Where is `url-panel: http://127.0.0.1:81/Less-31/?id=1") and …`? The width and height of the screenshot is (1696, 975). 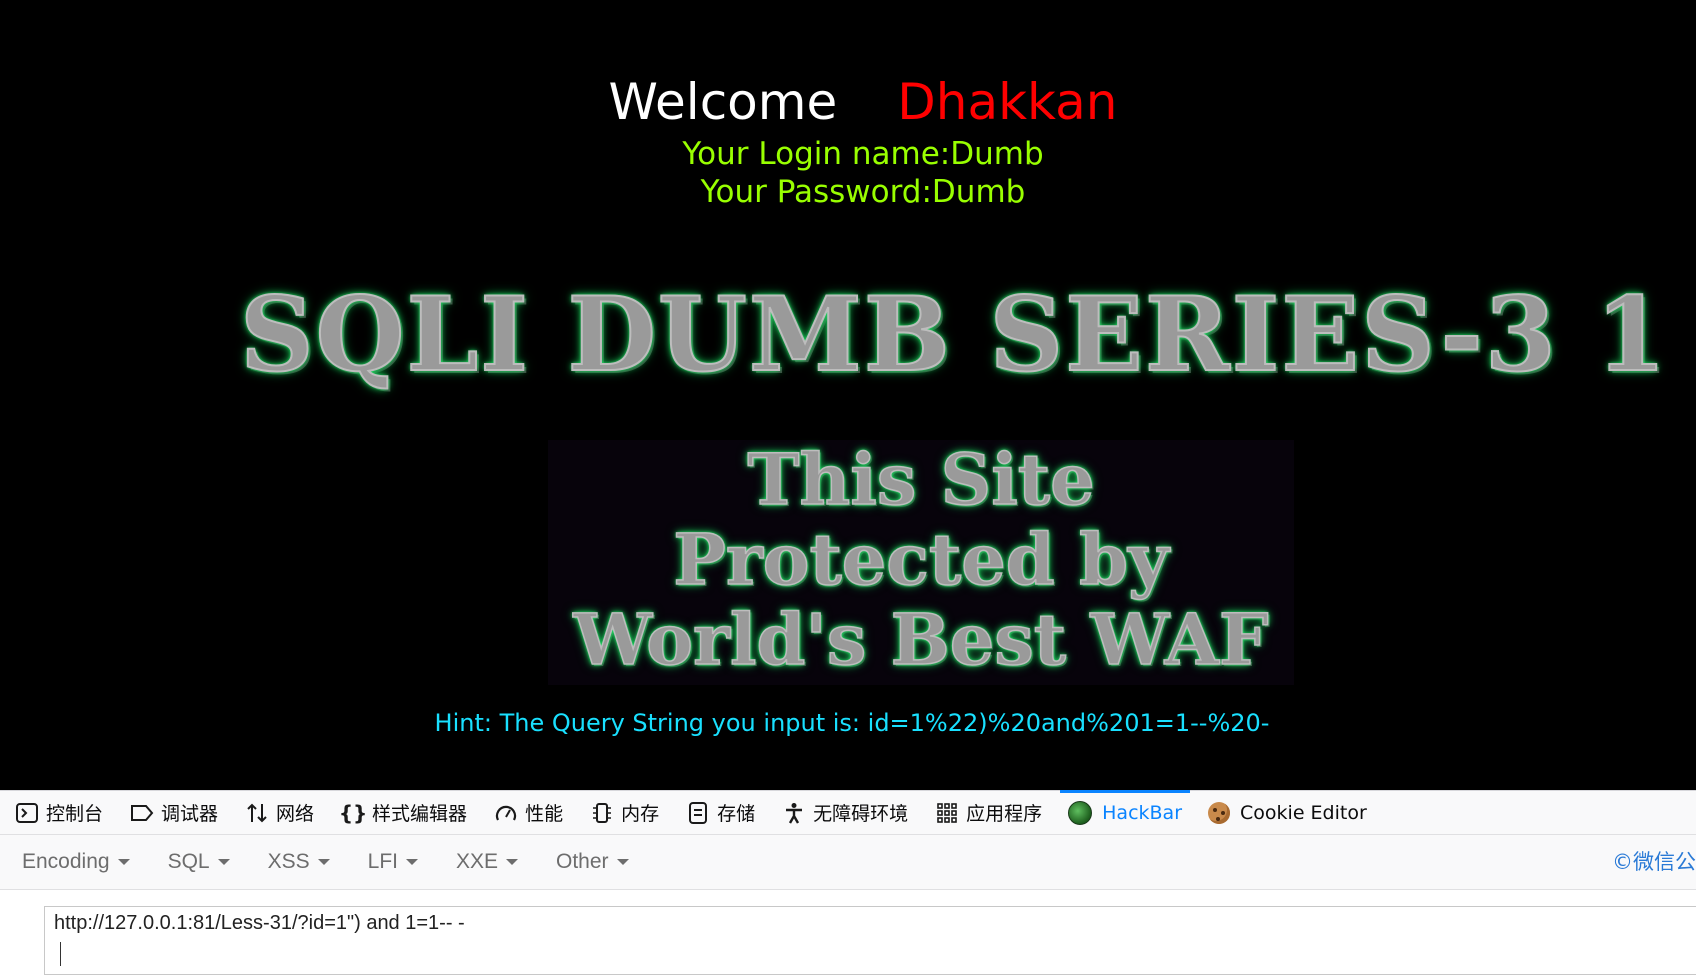
url-panel: http://127.0.0.1:81/Less-31/?id=1") and … is located at coordinates (848, 932).